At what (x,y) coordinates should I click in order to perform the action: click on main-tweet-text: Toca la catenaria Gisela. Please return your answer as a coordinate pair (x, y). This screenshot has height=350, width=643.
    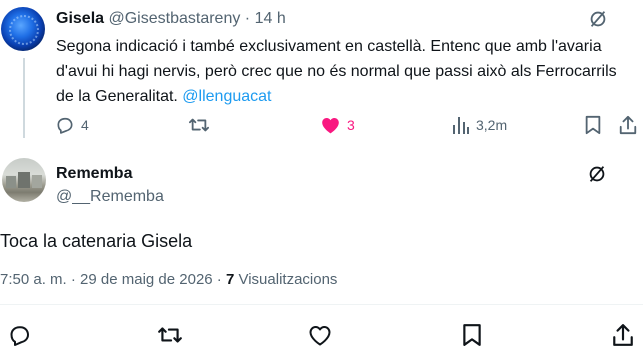
    Looking at the image, I should click on (96, 241).